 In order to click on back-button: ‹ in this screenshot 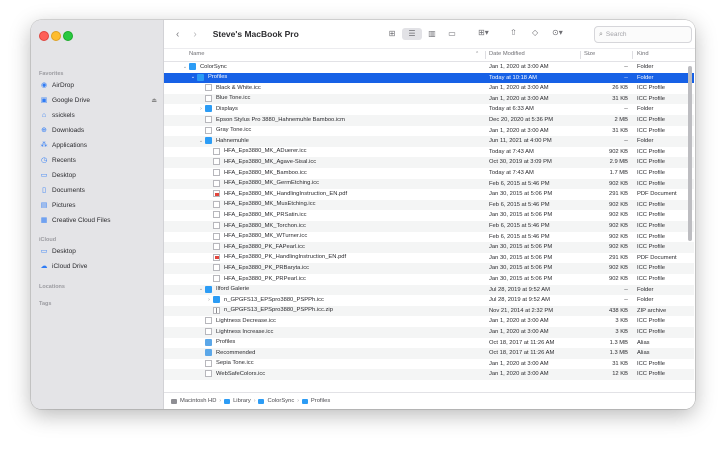, I will do `click(177, 34)`.